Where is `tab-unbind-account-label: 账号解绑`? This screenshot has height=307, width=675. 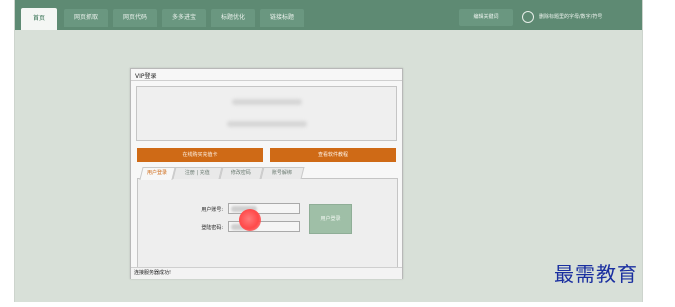
tab-unbind-account-label: 账号解绑 is located at coordinates (282, 173).